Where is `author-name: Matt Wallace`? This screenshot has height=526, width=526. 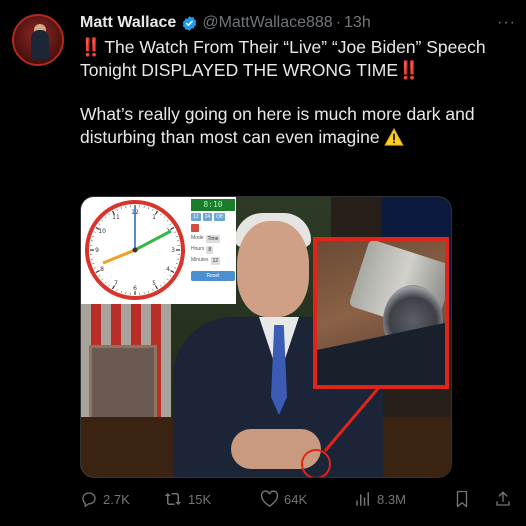
author-name: Matt Wallace is located at coordinates (128, 23).